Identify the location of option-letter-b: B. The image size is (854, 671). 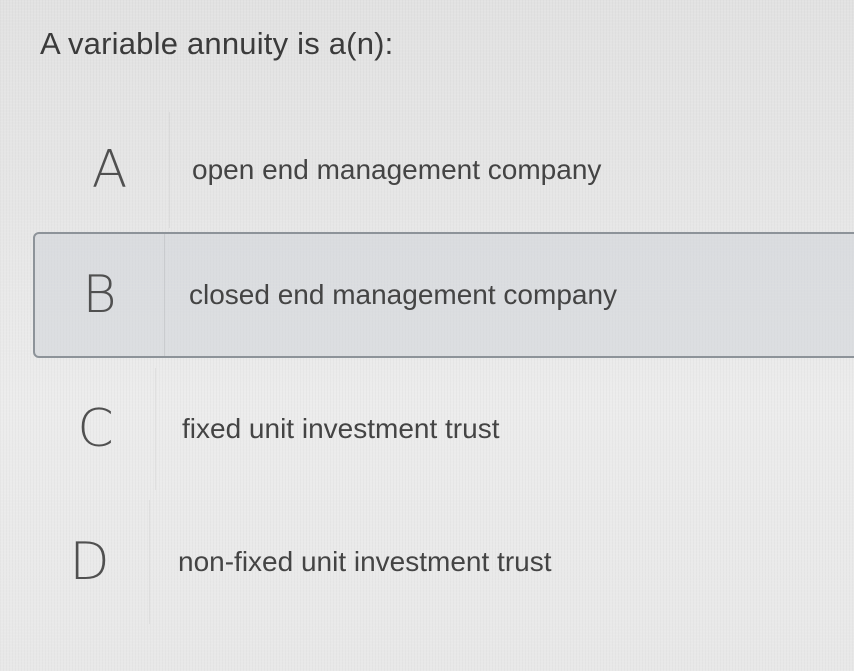
(99, 295).